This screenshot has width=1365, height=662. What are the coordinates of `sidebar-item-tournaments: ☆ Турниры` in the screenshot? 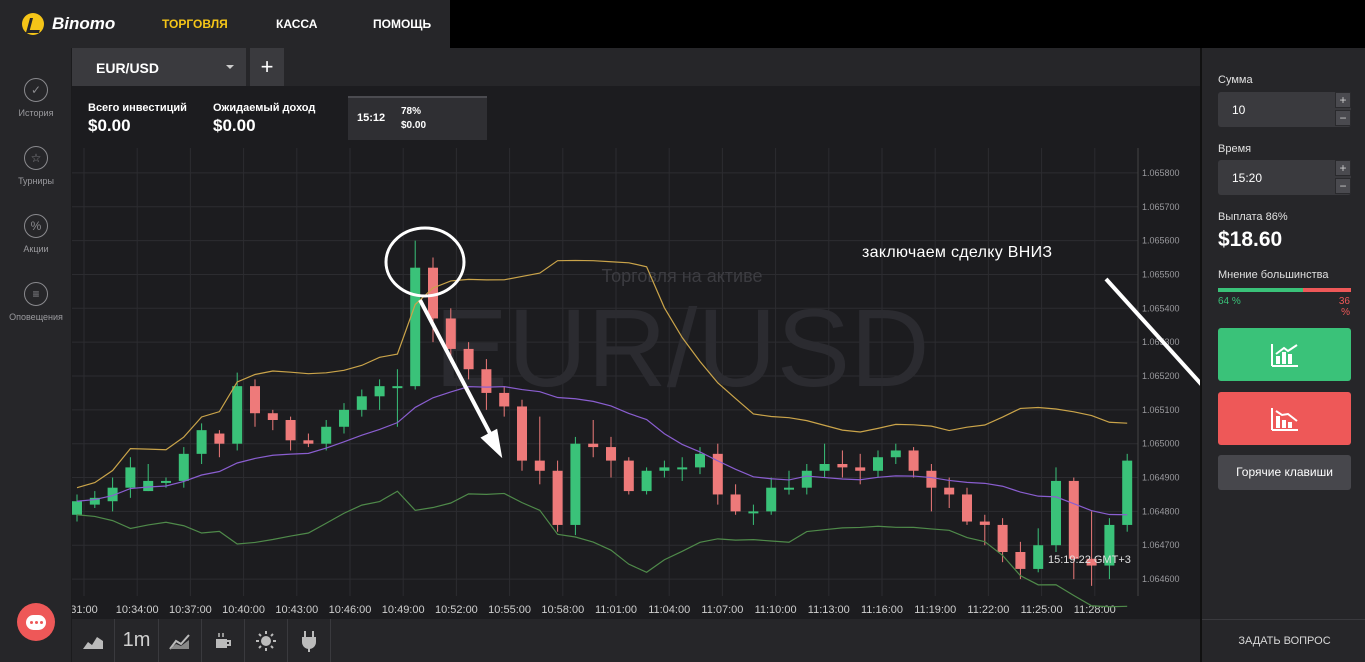 It's located at (36, 166).